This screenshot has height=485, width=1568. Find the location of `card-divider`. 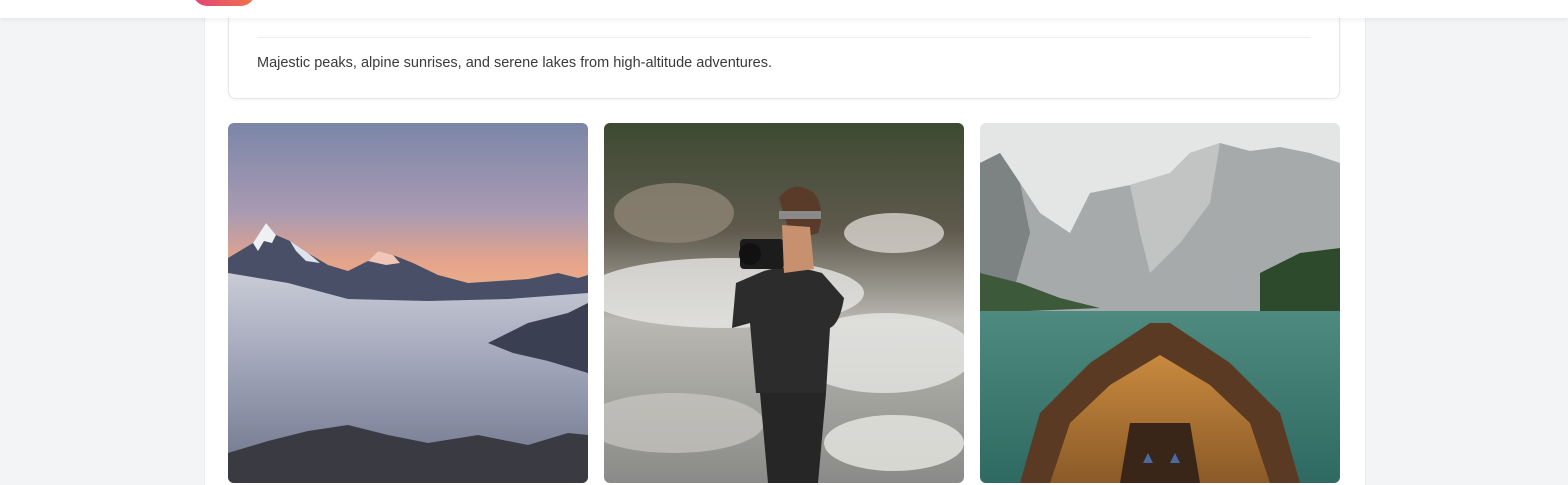

card-divider is located at coordinates (784, 37).